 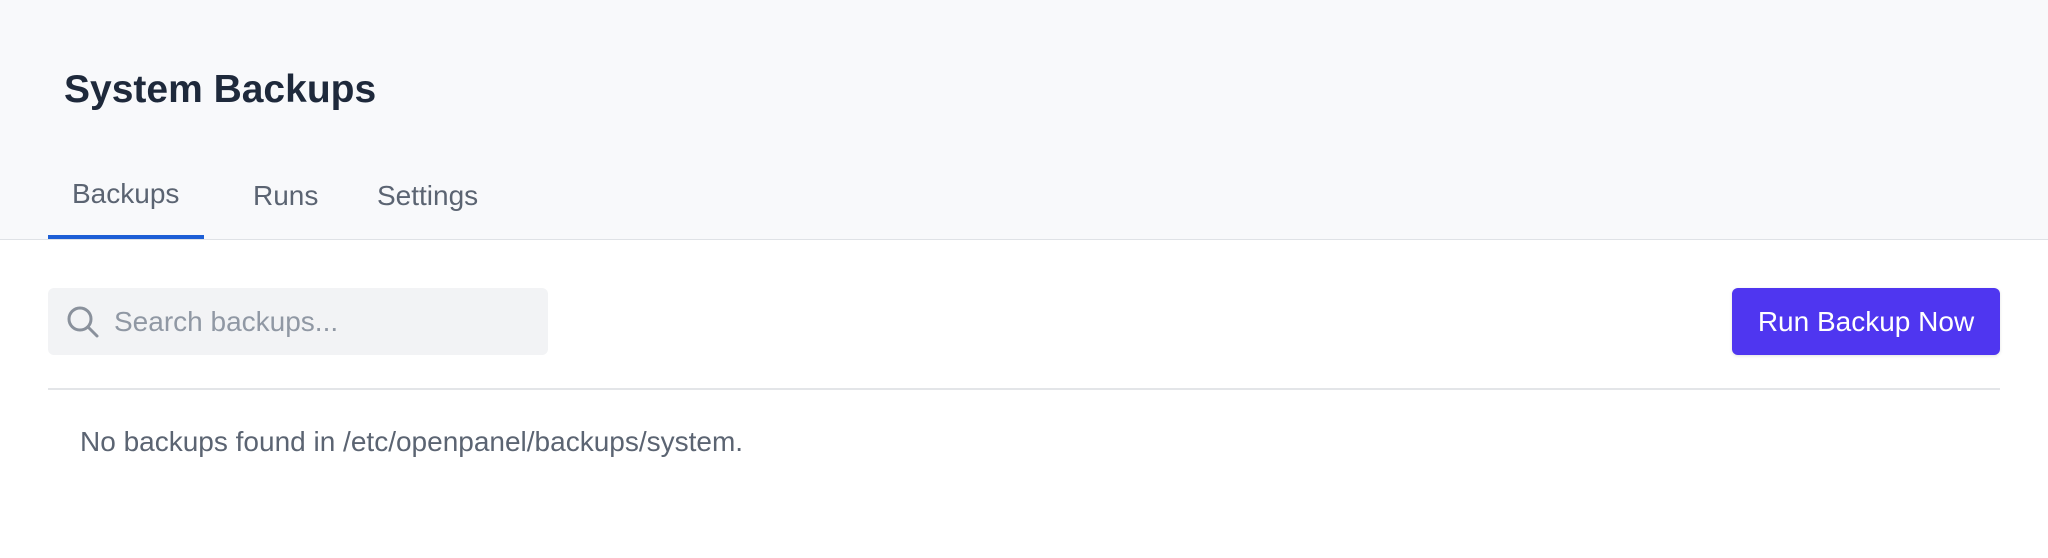 I want to click on tab-runs-label: Runs, so click(x=286, y=195).